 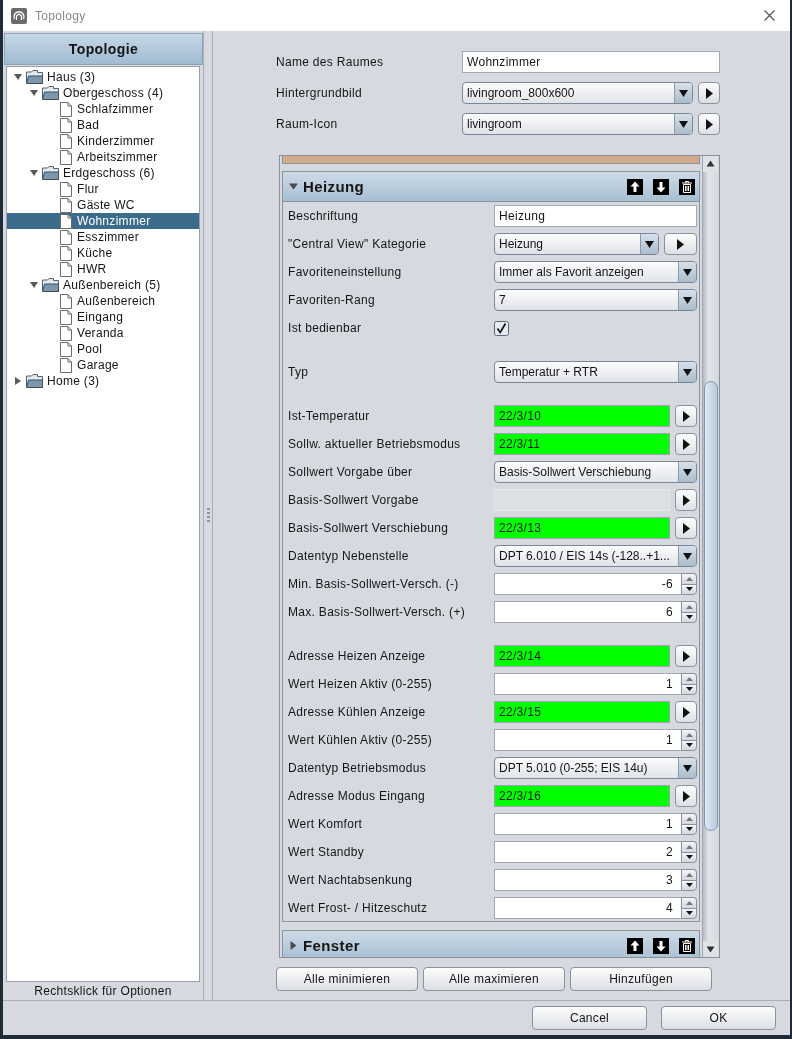 What do you see at coordinates (494, 979) in the screenshot?
I see `action-button: Alle maximieren` at bounding box center [494, 979].